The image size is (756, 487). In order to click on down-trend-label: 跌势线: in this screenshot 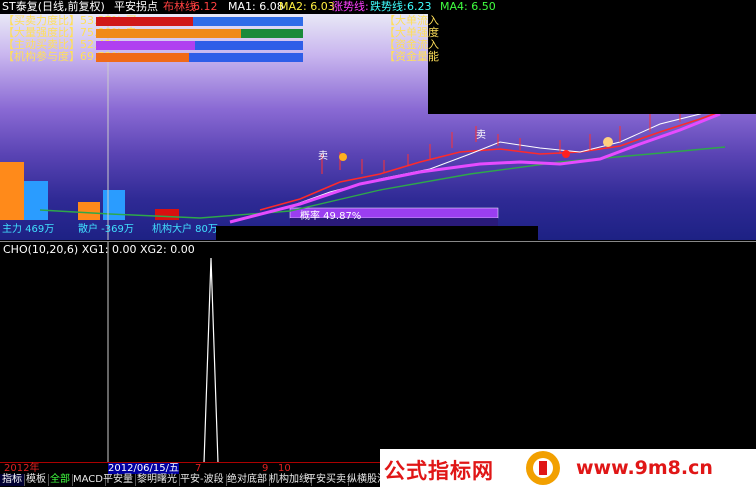, I will do `click(388, 6)`.